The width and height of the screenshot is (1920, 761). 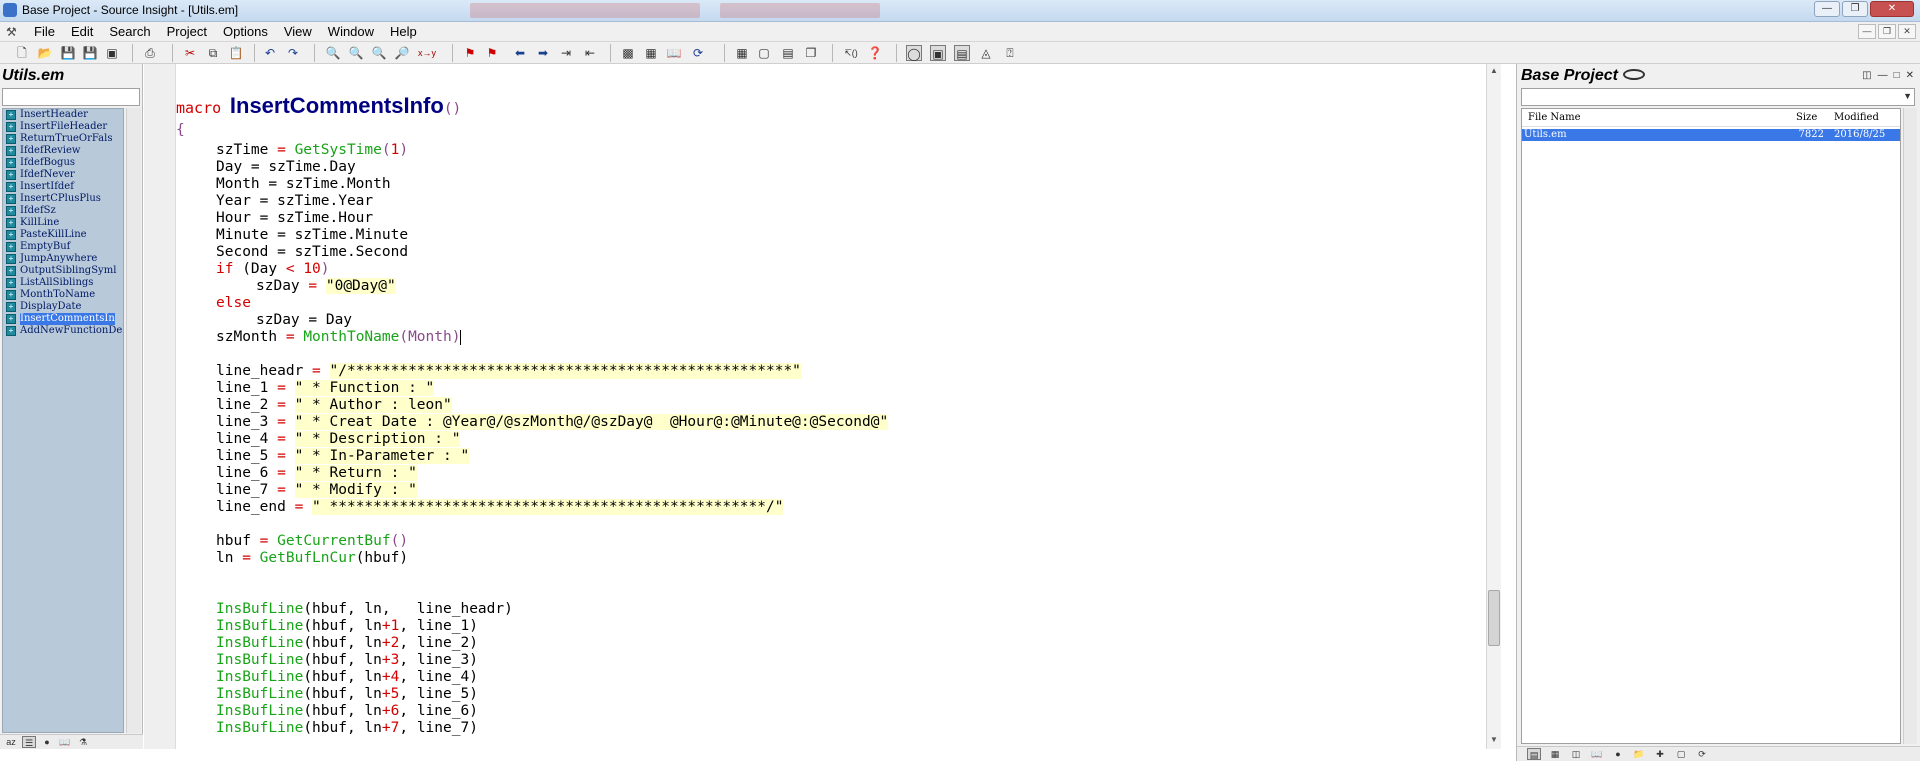 What do you see at coordinates (22, 53) in the screenshot?
I see `new-file-icon: 🗋` at bounding box center [22, 53].